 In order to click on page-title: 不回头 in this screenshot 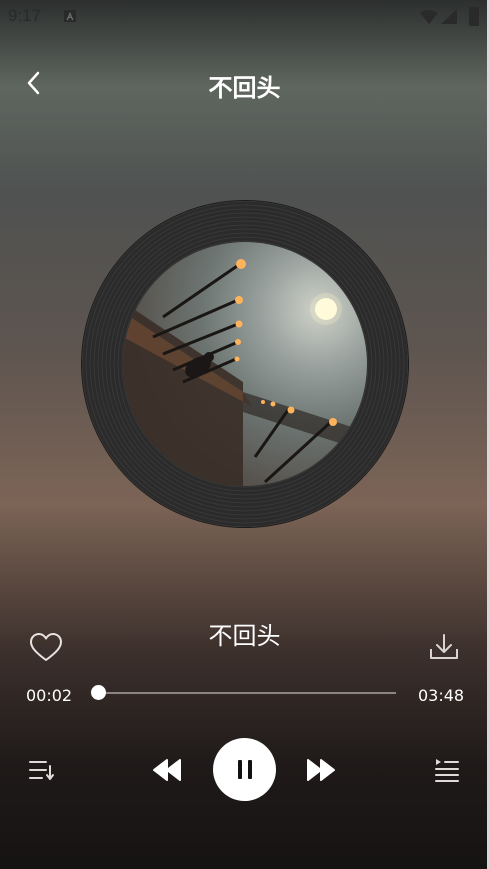, I will do `click(244, 88)`.